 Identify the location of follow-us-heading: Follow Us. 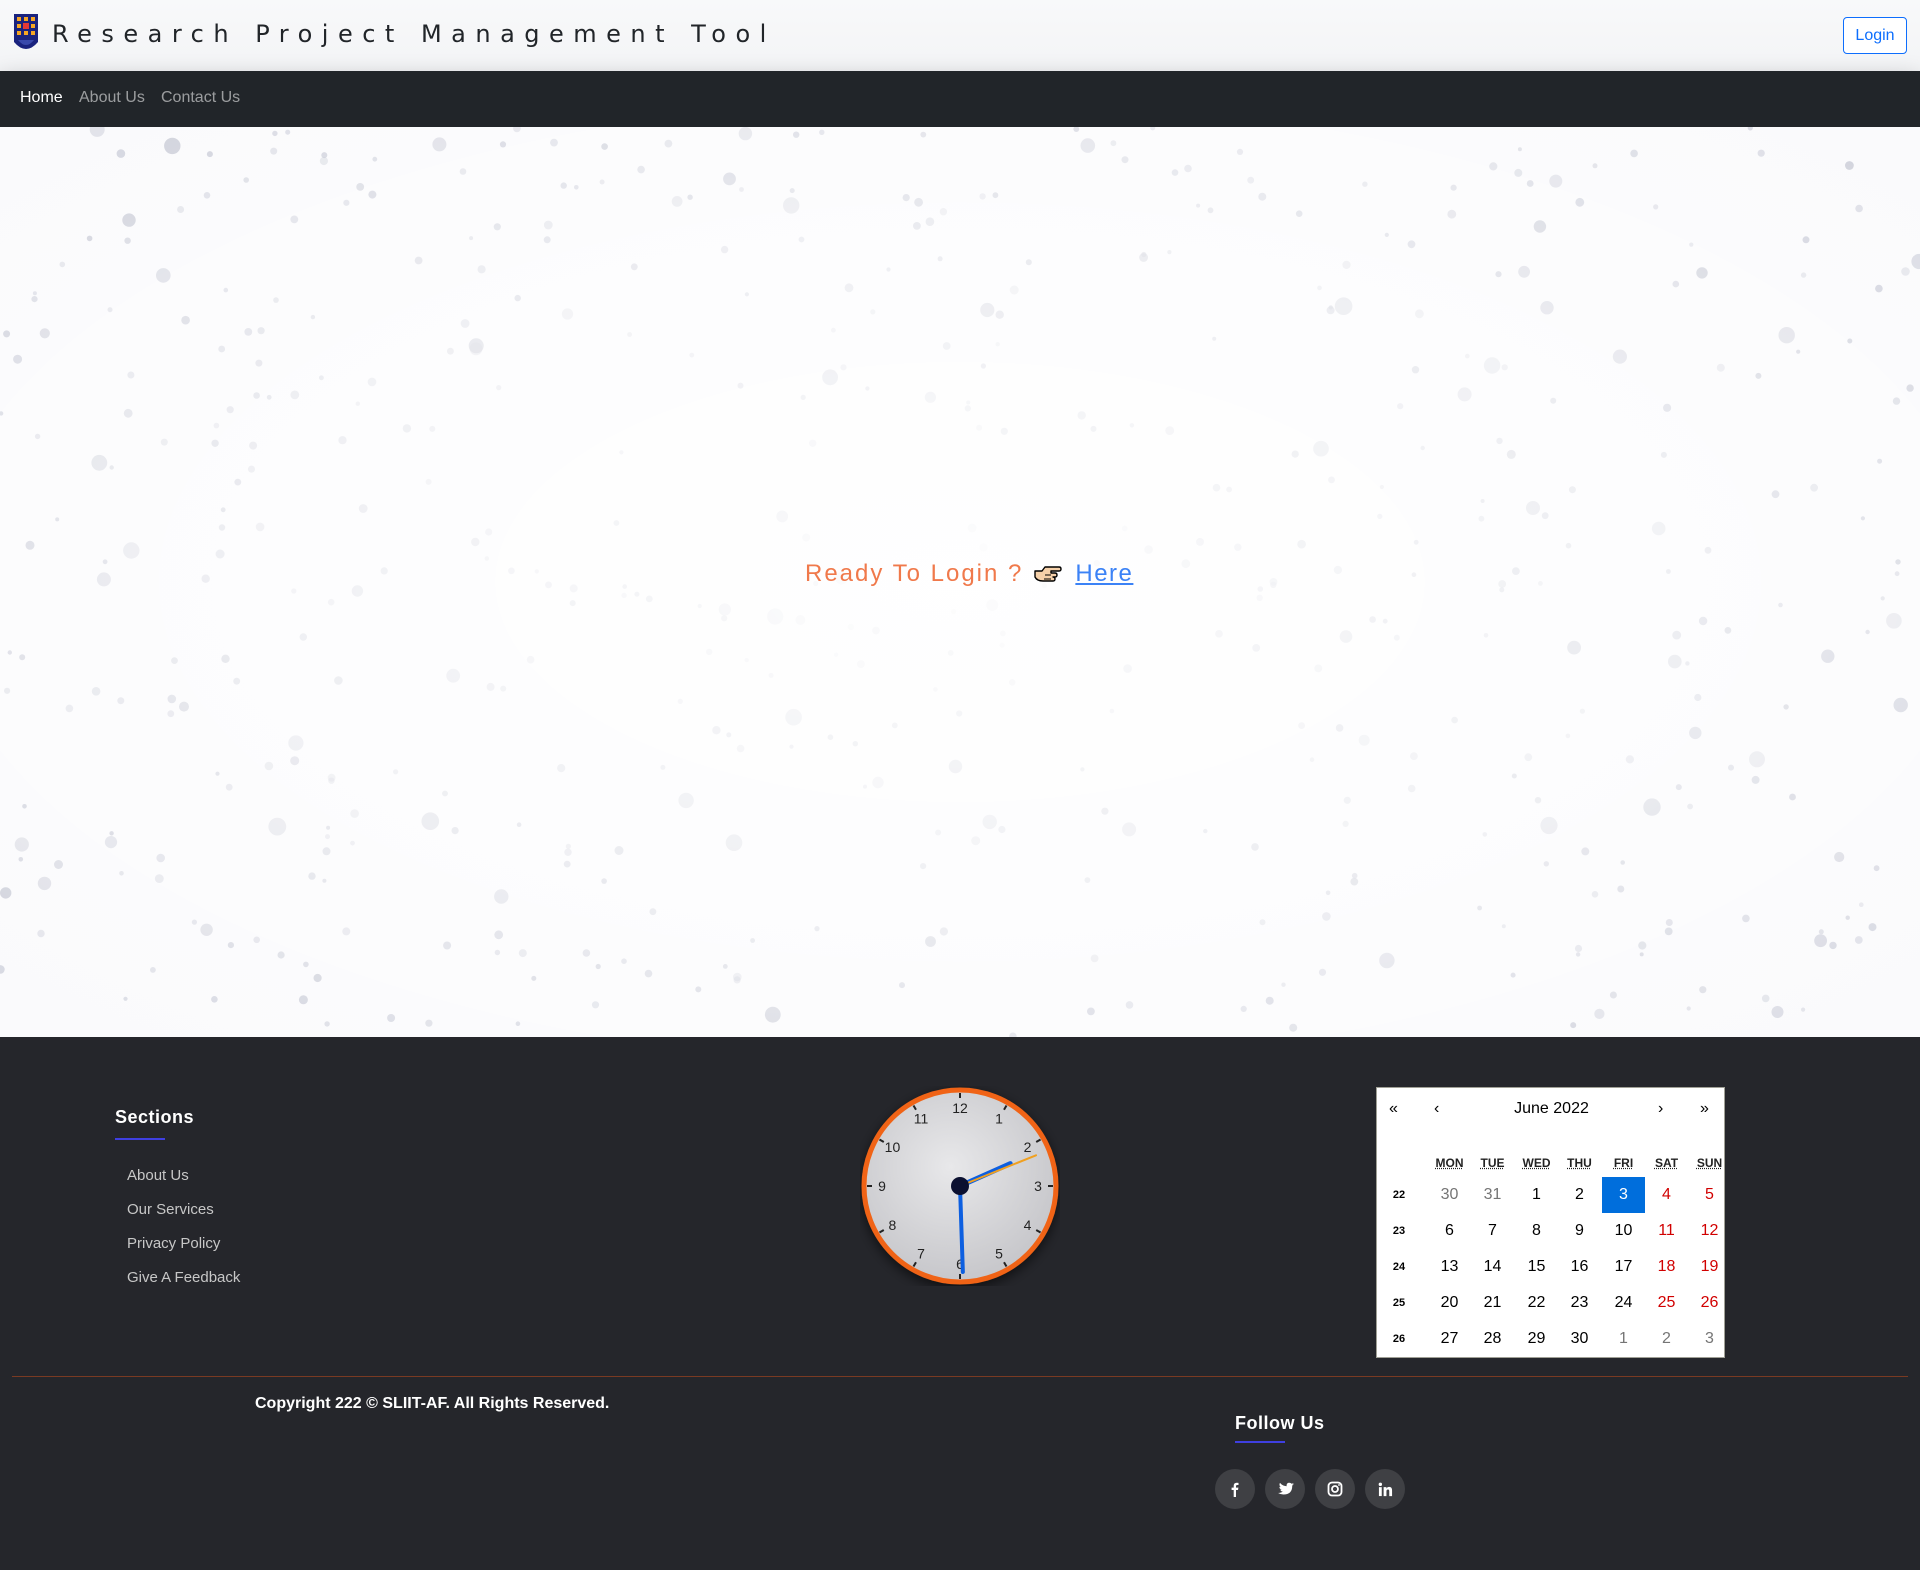
(1280, 1423).